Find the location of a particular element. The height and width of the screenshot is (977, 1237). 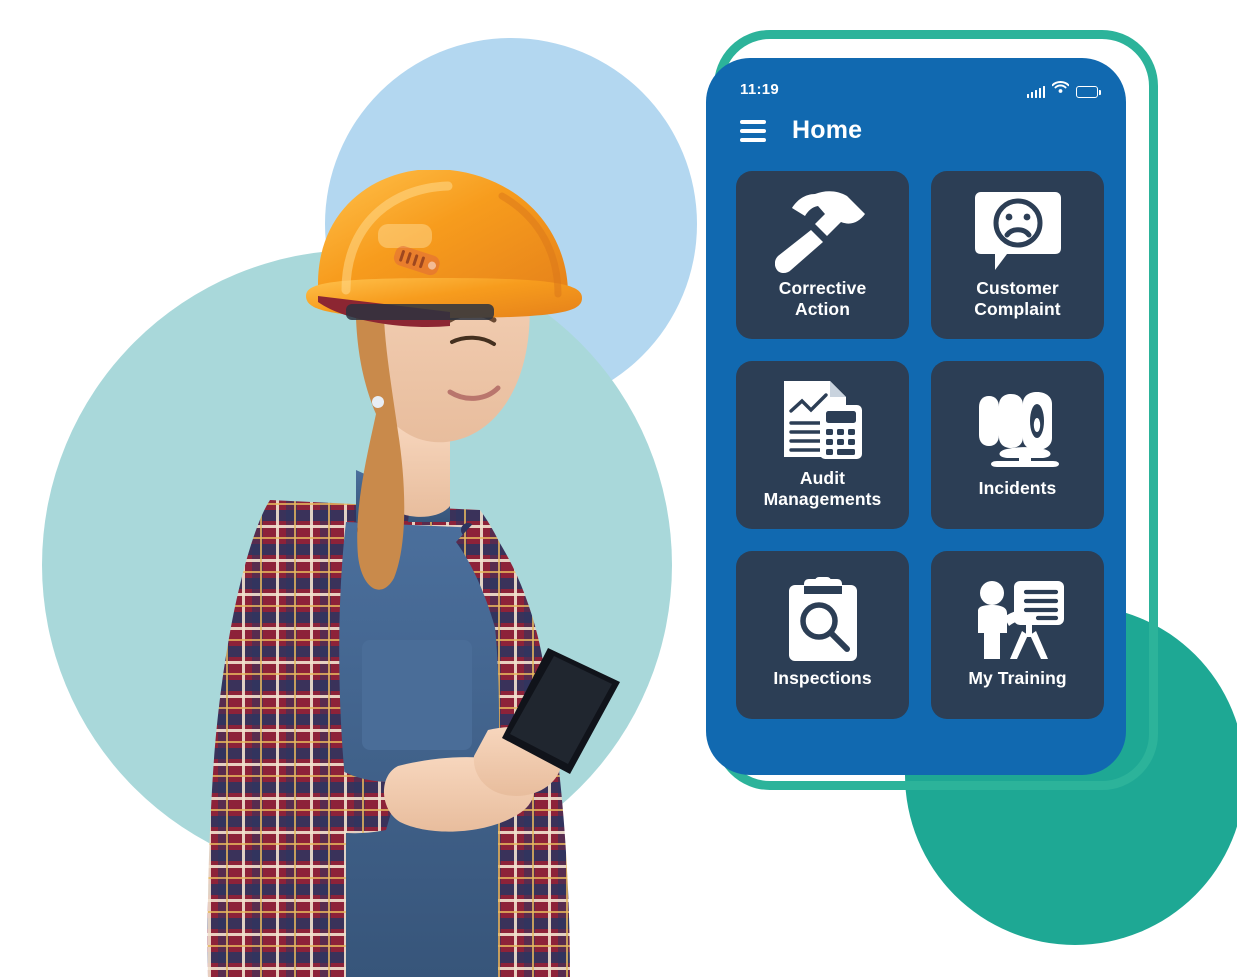

wifi-icon is located at coordinates (1060, 89).